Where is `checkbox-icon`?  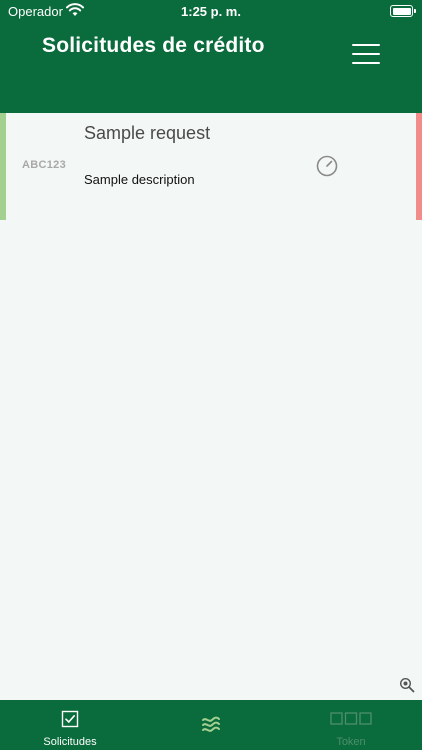 checkbox-icon is located at coordinates (70, 719).